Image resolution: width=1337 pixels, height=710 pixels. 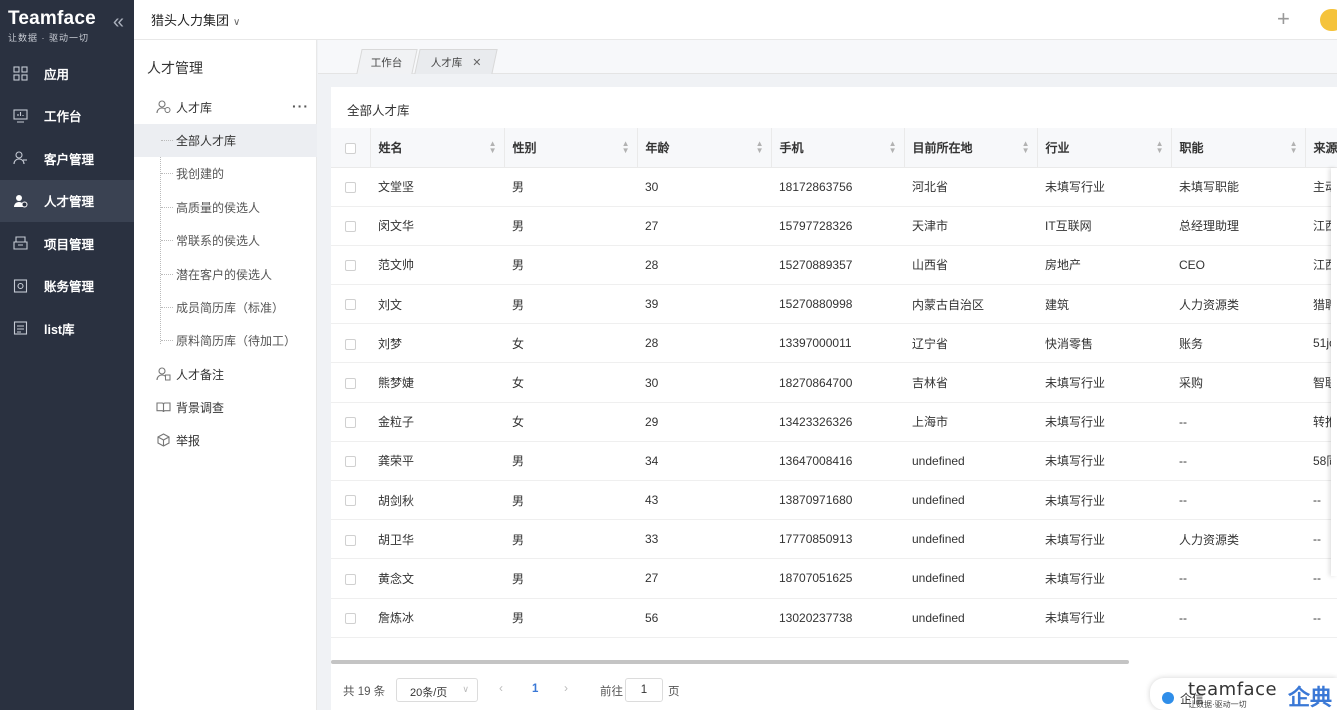 I want to click on page-size-select: 20条/页 ∨, so click(x=437, y=690).